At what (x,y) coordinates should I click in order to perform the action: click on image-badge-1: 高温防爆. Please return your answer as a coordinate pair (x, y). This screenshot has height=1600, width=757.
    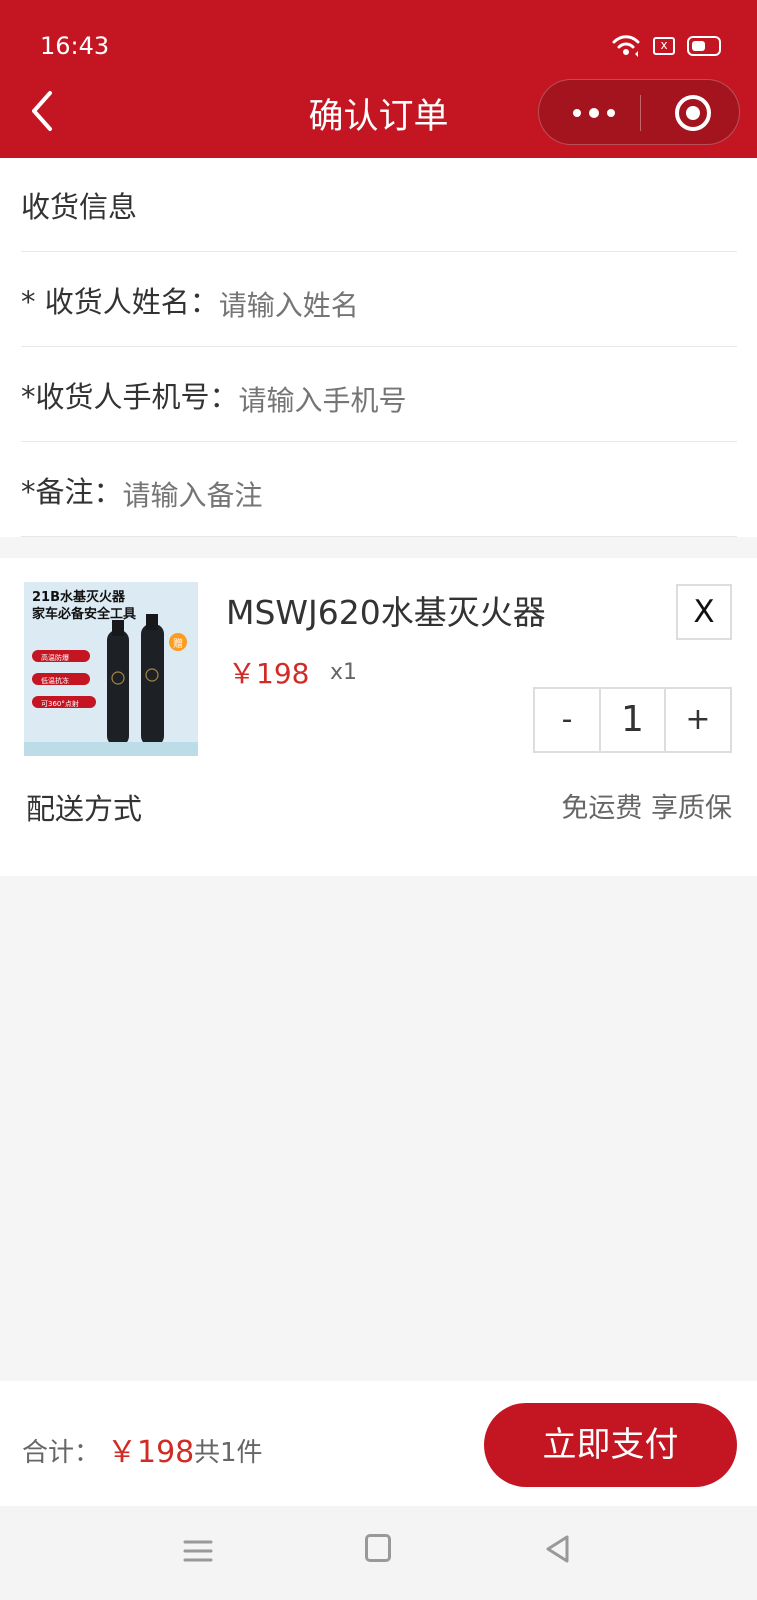
    Looking at the image, I should click on (55, 657).